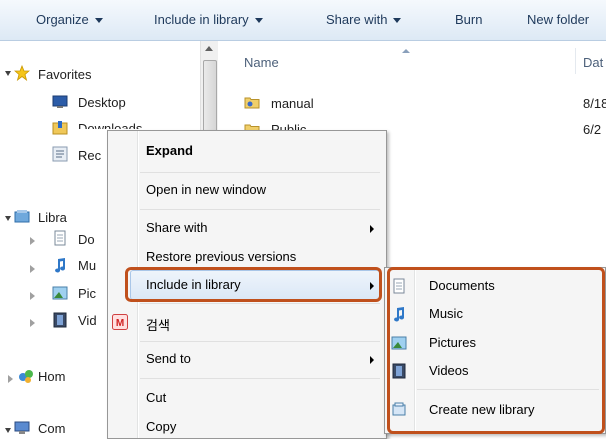  I want to click on new-folder-button: New folder, so click(558, 19).